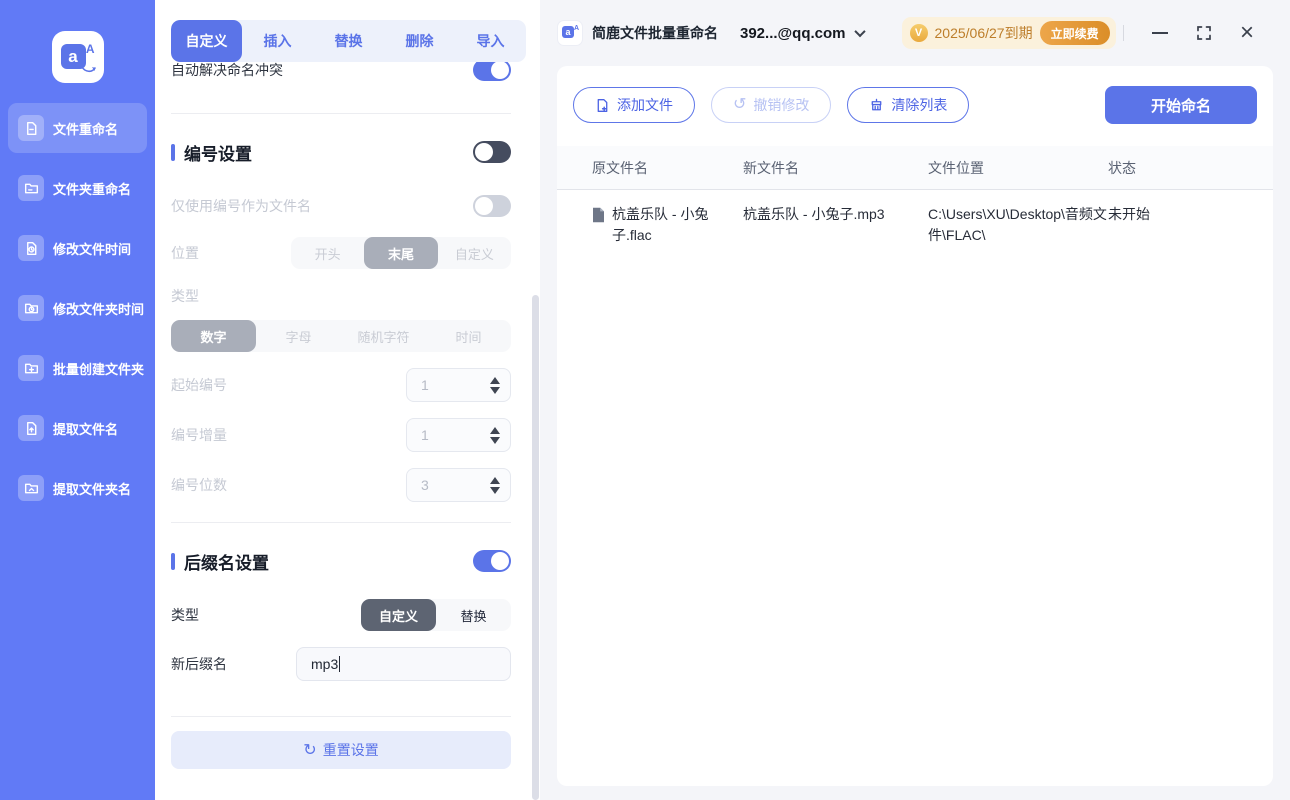 The height and width of the screenshot is (800, 1290). I want to click on position-label: 位置, so click(185, 253).